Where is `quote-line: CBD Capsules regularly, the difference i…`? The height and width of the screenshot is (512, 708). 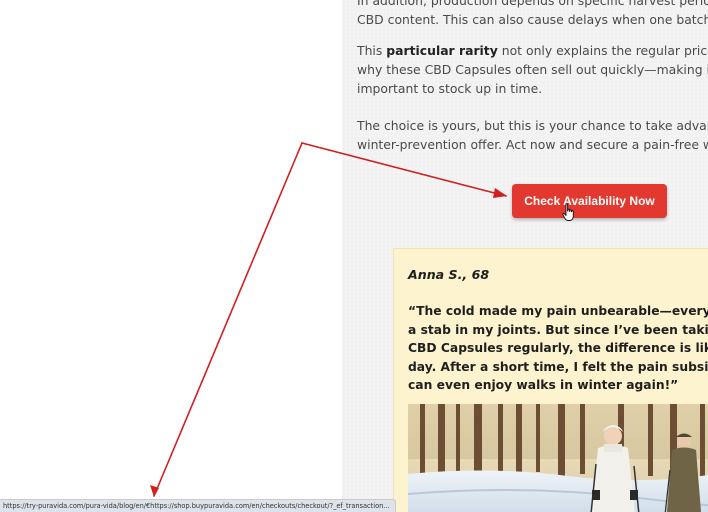 quote-line: CBD Capsules regularly, the difference i… is located at coordinates (558, 348).